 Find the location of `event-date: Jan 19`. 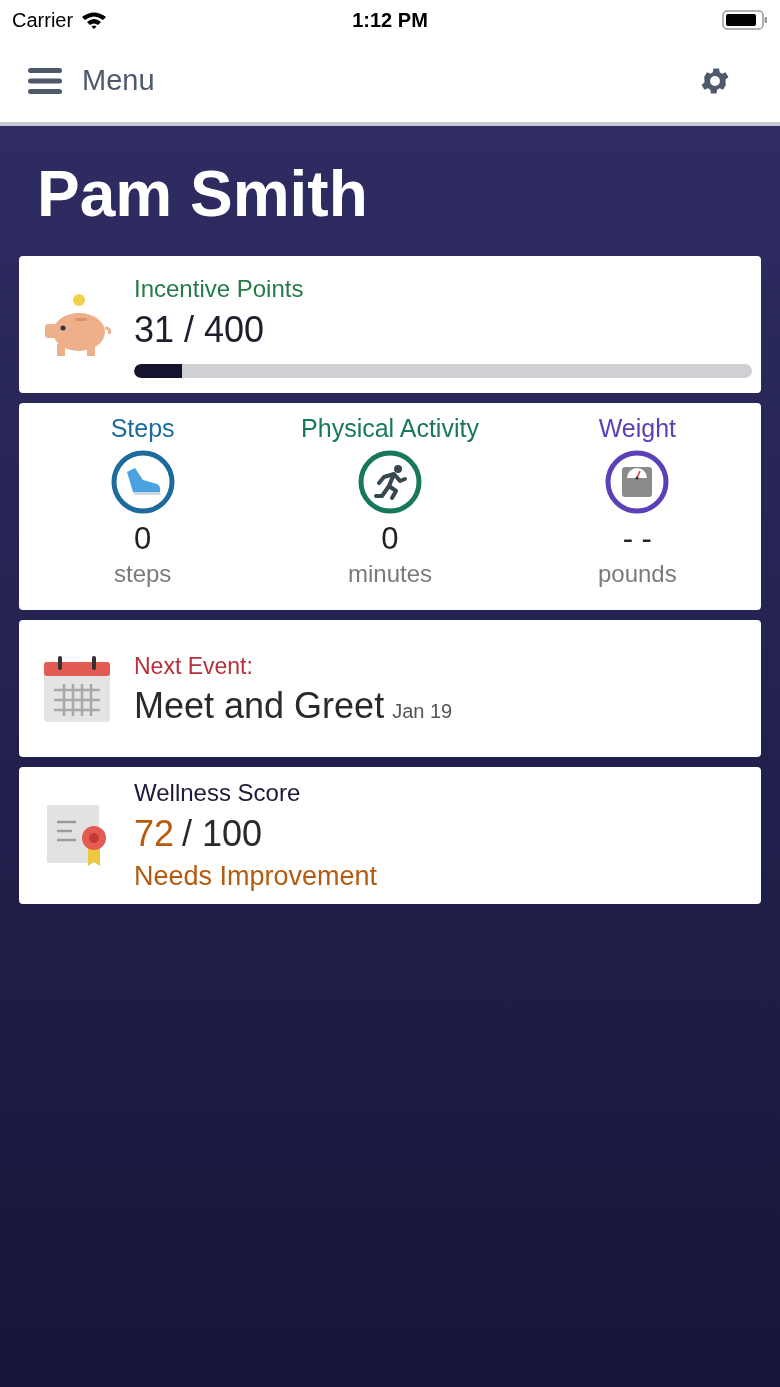

event-date: Jan 19 is located at coordinates (422, 712).